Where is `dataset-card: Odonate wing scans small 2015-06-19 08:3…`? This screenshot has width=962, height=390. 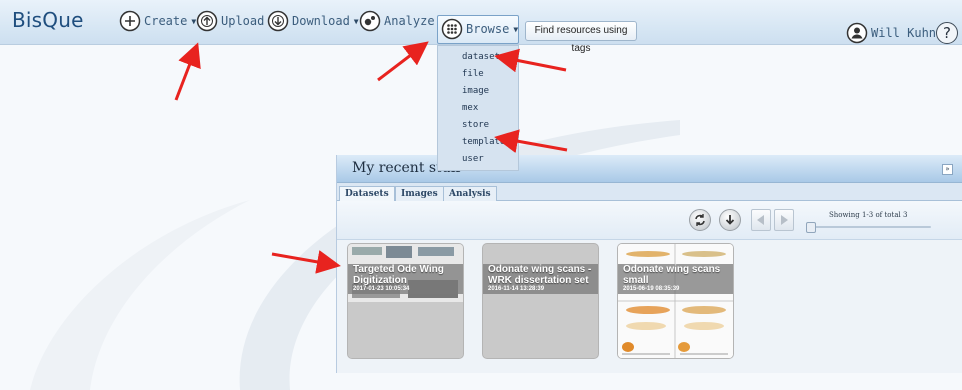 dataset-card: Odonate wing scans small 2015-06-19 08:3… is located at coordinates (675, 301).